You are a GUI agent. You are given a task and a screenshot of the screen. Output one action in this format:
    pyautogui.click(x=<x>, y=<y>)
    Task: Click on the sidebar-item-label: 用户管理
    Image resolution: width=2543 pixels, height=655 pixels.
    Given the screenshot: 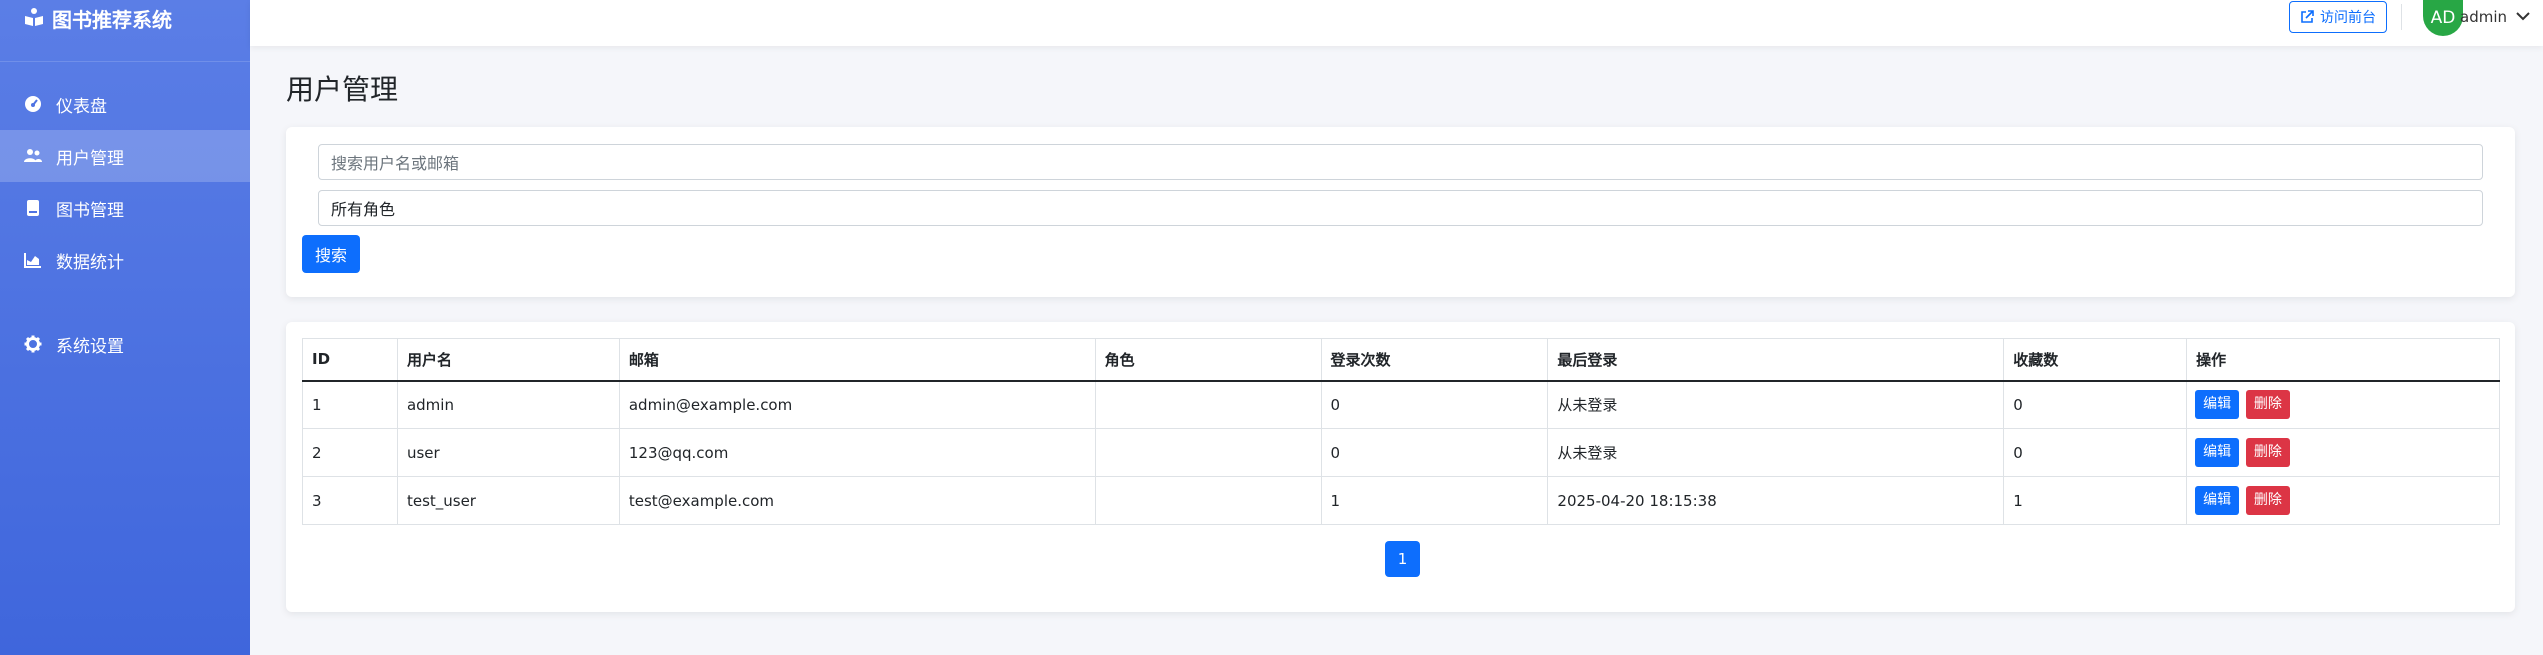 What is the action you would take?
    pyautogui.click(x=90, y=158)
    